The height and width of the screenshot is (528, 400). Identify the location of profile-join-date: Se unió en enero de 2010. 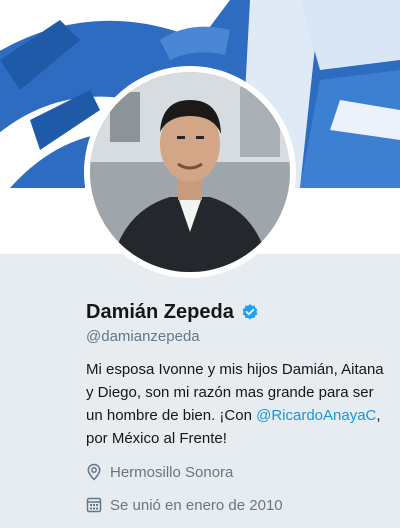
(184, 505).